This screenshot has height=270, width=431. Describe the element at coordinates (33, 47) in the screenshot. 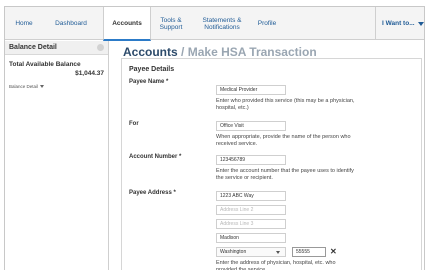

I see `sidebar-title: Balance Detail` at that location.